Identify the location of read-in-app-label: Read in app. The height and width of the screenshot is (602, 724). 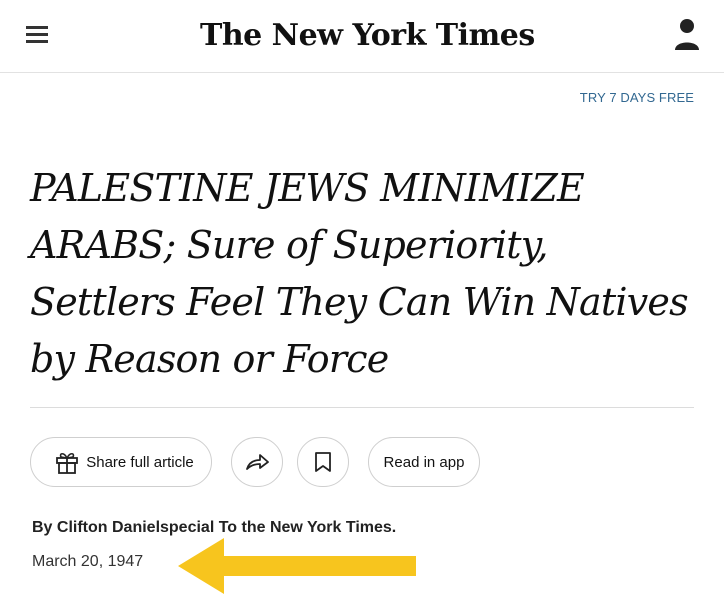
(424, 462).